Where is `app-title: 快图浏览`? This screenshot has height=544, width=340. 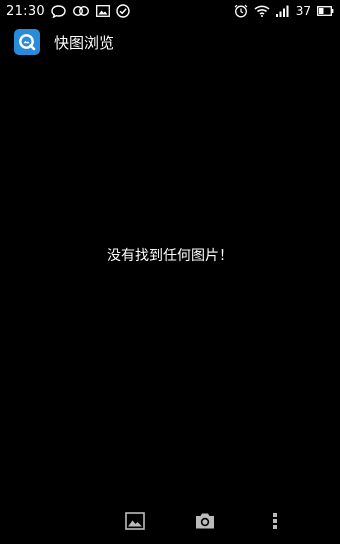 app-title: 快图浏览 is located at coordinates (84, 42).